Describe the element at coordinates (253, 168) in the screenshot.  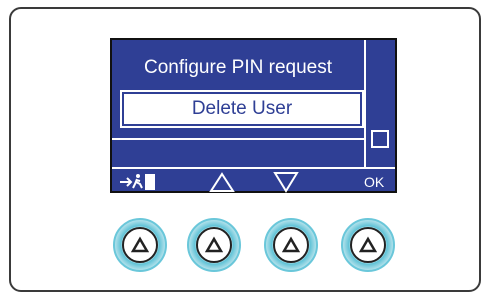
I see `softkey-divider` at that location.